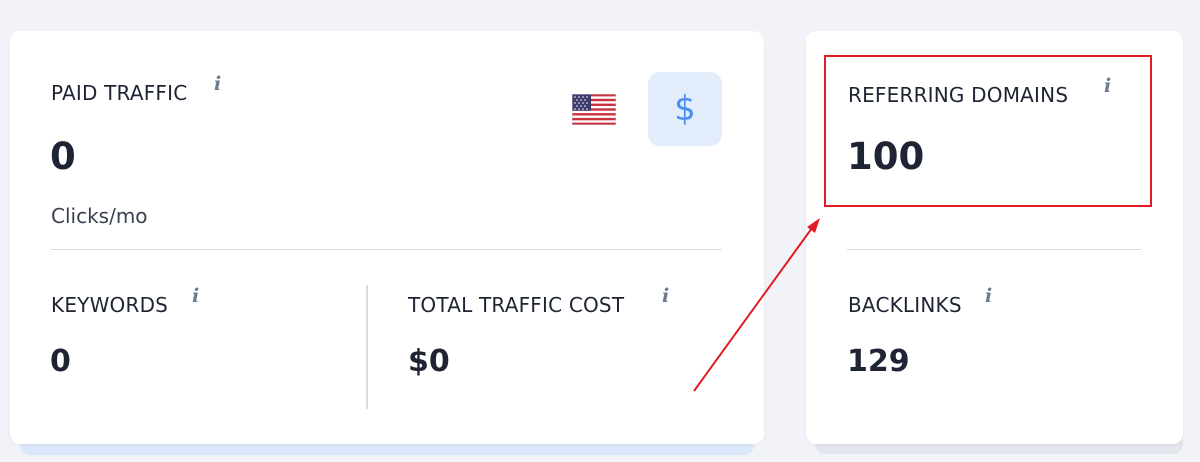 This screenshot has width=1200, height=462. I want to click on total-traffic-cost-info-icon: i, so click(665, 296).